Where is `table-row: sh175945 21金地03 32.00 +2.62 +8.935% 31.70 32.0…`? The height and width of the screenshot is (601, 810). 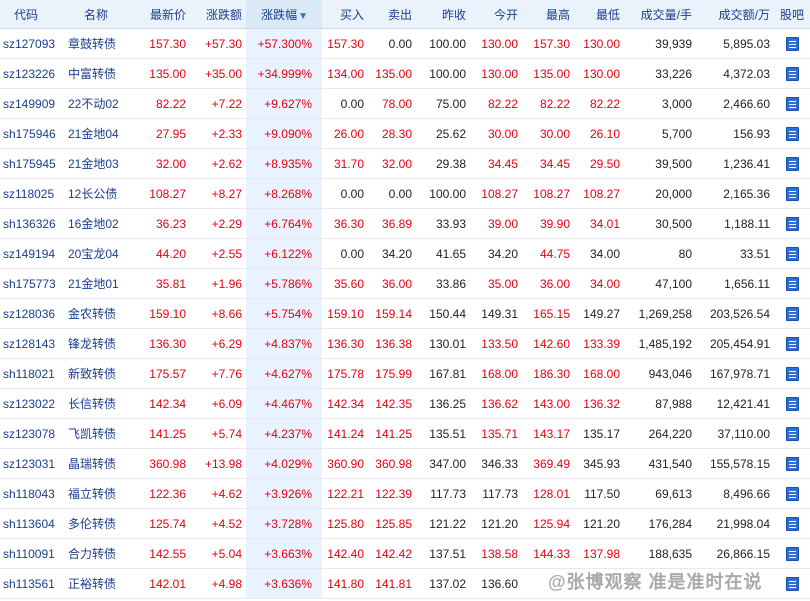 table-row: sh175945 21金地03 32.00 +2.62 +8.935% 31.70 32.0… is located at coordinates (405, 163).